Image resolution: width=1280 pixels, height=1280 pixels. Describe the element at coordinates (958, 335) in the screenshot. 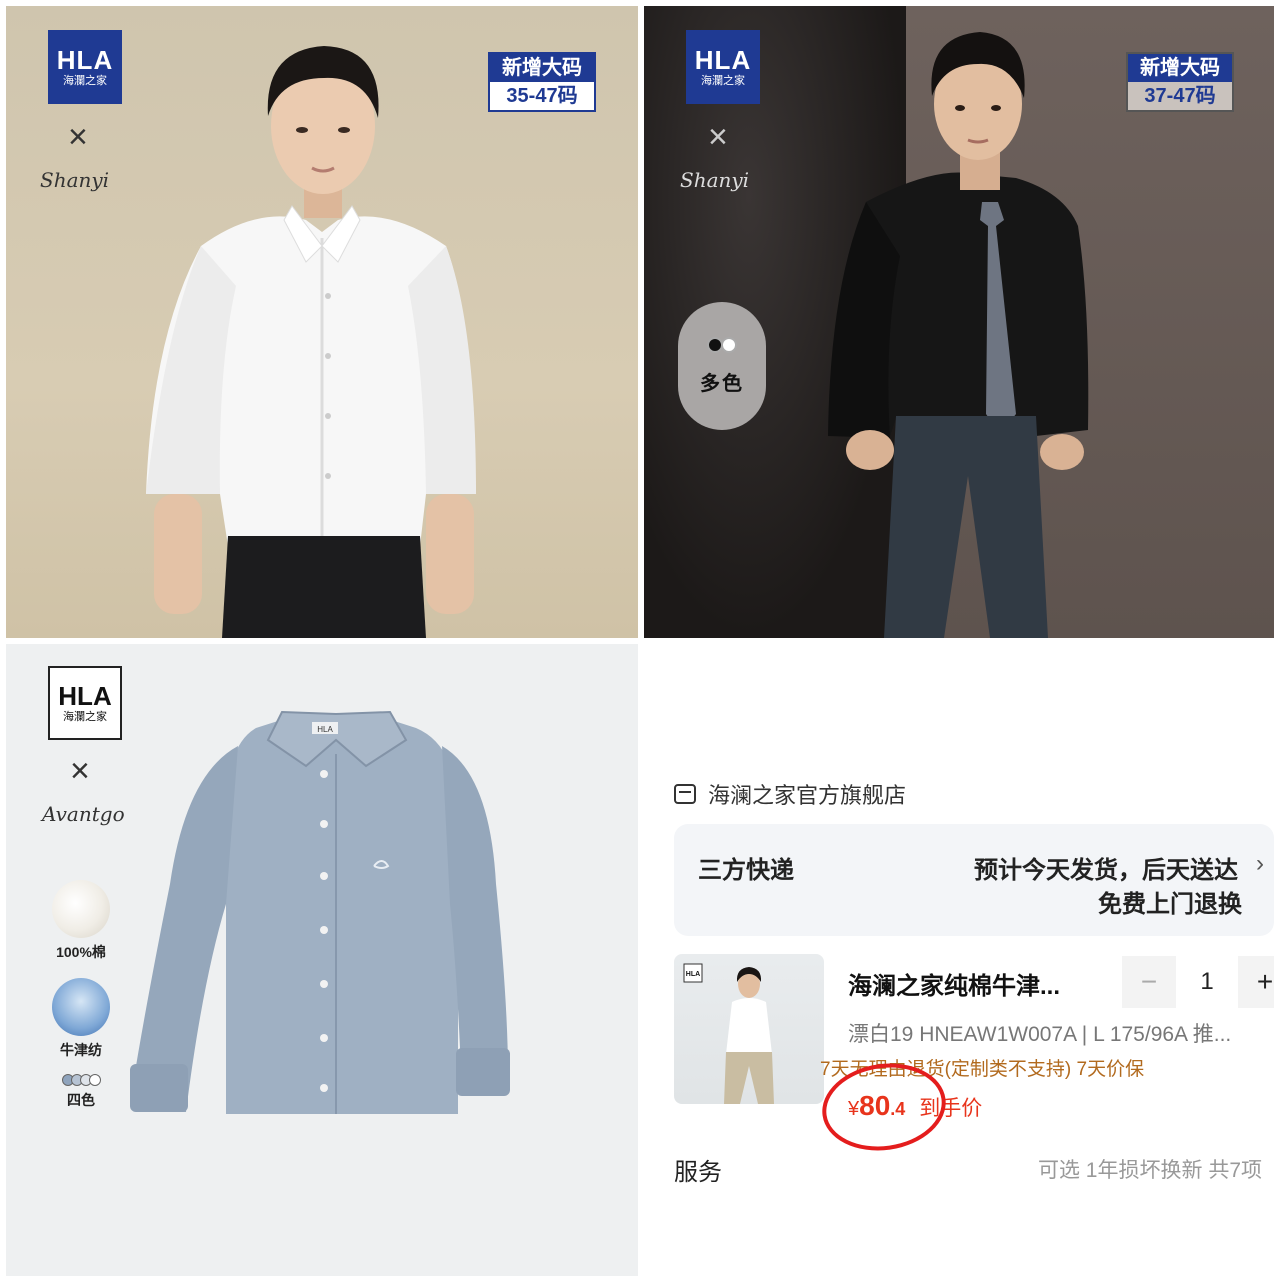

I see `model-black-shirt` at that location.